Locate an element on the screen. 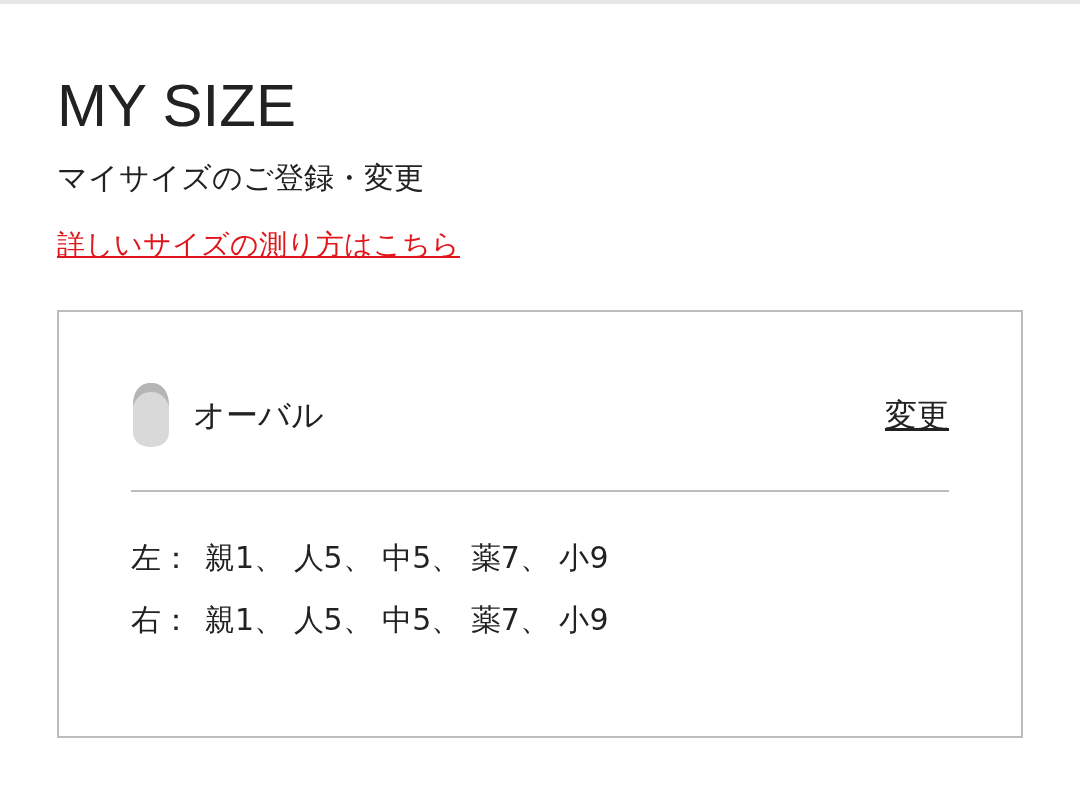 The width and height of the screenshot is (1080, 792). hand-label: 右： is located at coordinates (161, 620).